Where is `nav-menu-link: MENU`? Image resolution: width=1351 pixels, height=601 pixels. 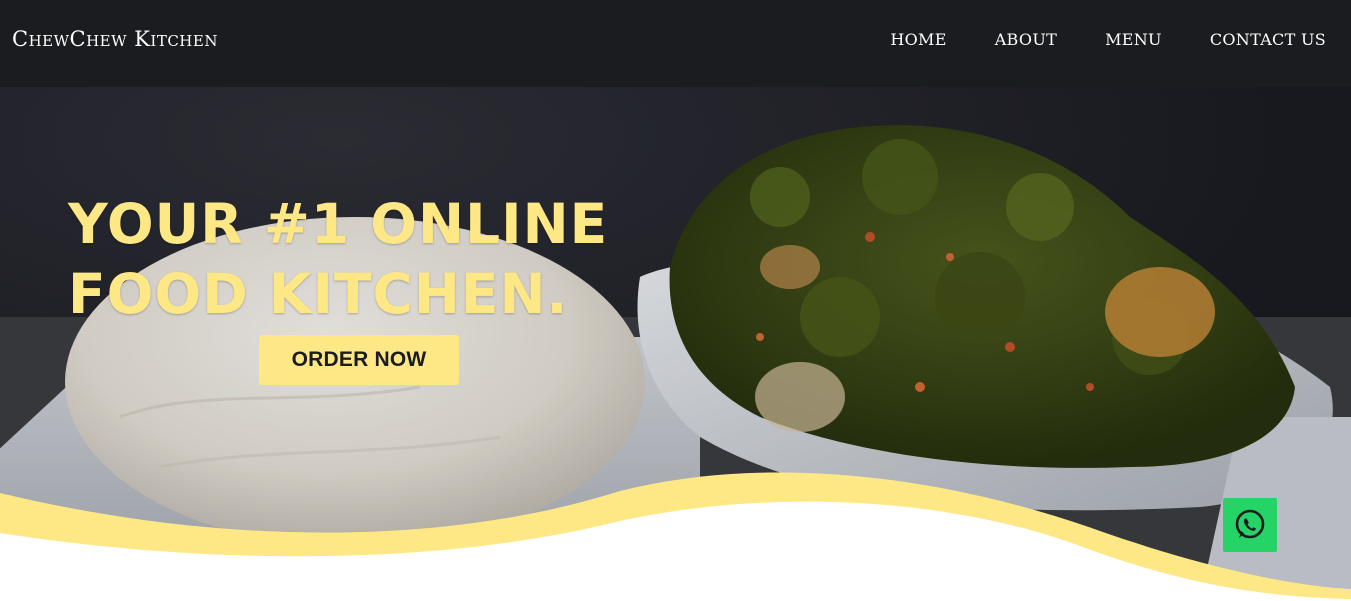 nav-menu-link: MENU is located at coordinates (1133, 39).